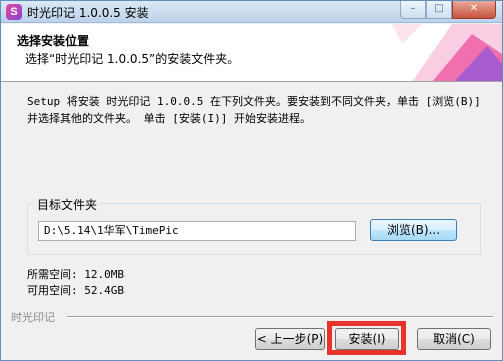  I want to click on back-button: < 上一步(P), so click(290, 339).